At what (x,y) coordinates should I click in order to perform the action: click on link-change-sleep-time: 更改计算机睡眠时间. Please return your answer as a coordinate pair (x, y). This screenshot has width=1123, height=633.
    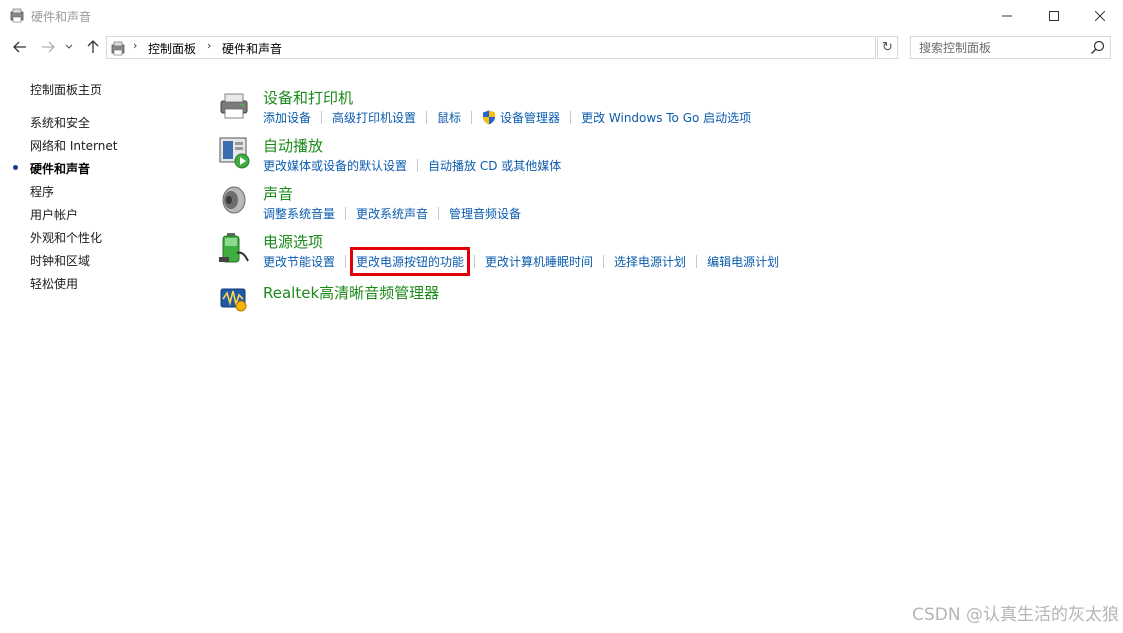
    Looking at the image, I should click on (539, 261).